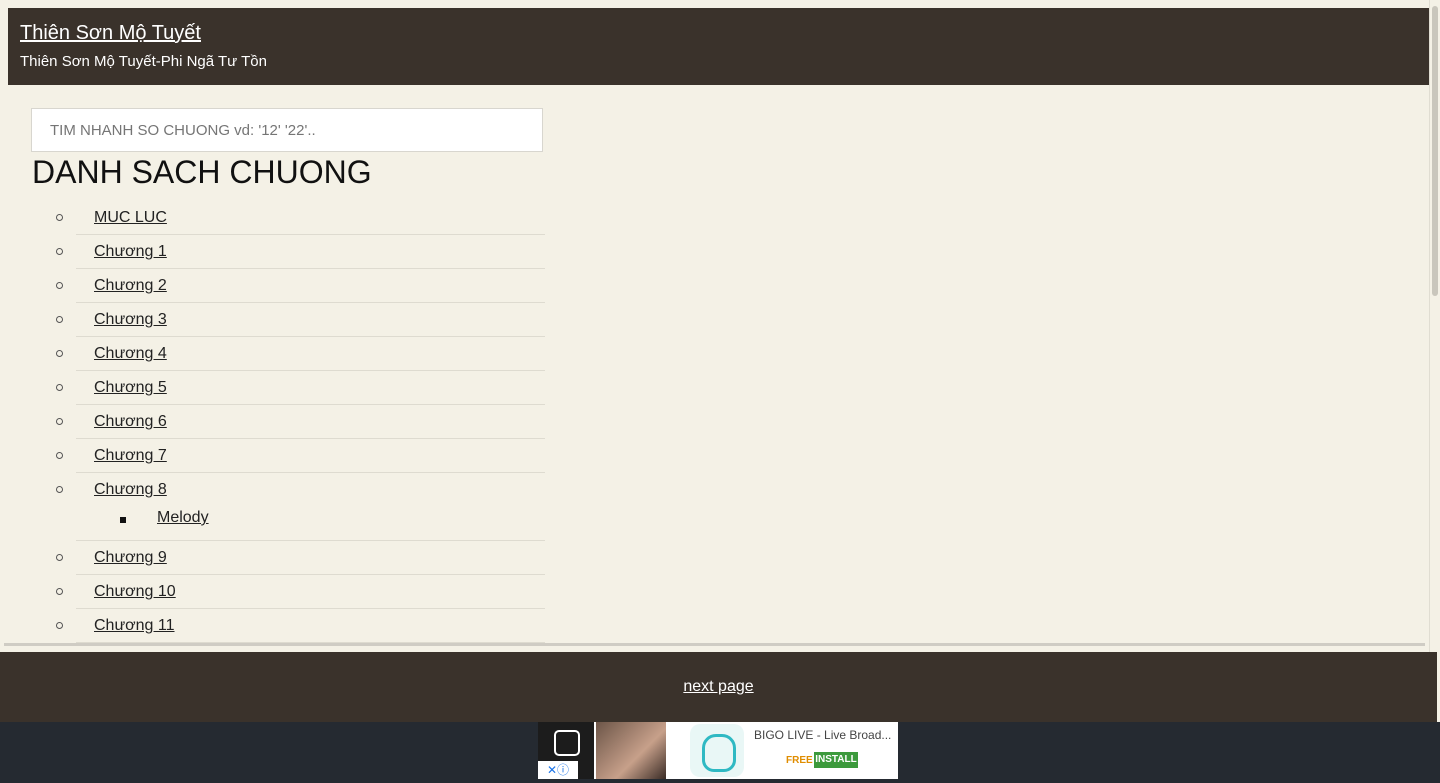 The height and width of the screenshot is (783, 1440). What do you see at coordinates (1434, 326) in the screenshot?
I see `vertical-scrollbar` at bounding box center [1434, 326].